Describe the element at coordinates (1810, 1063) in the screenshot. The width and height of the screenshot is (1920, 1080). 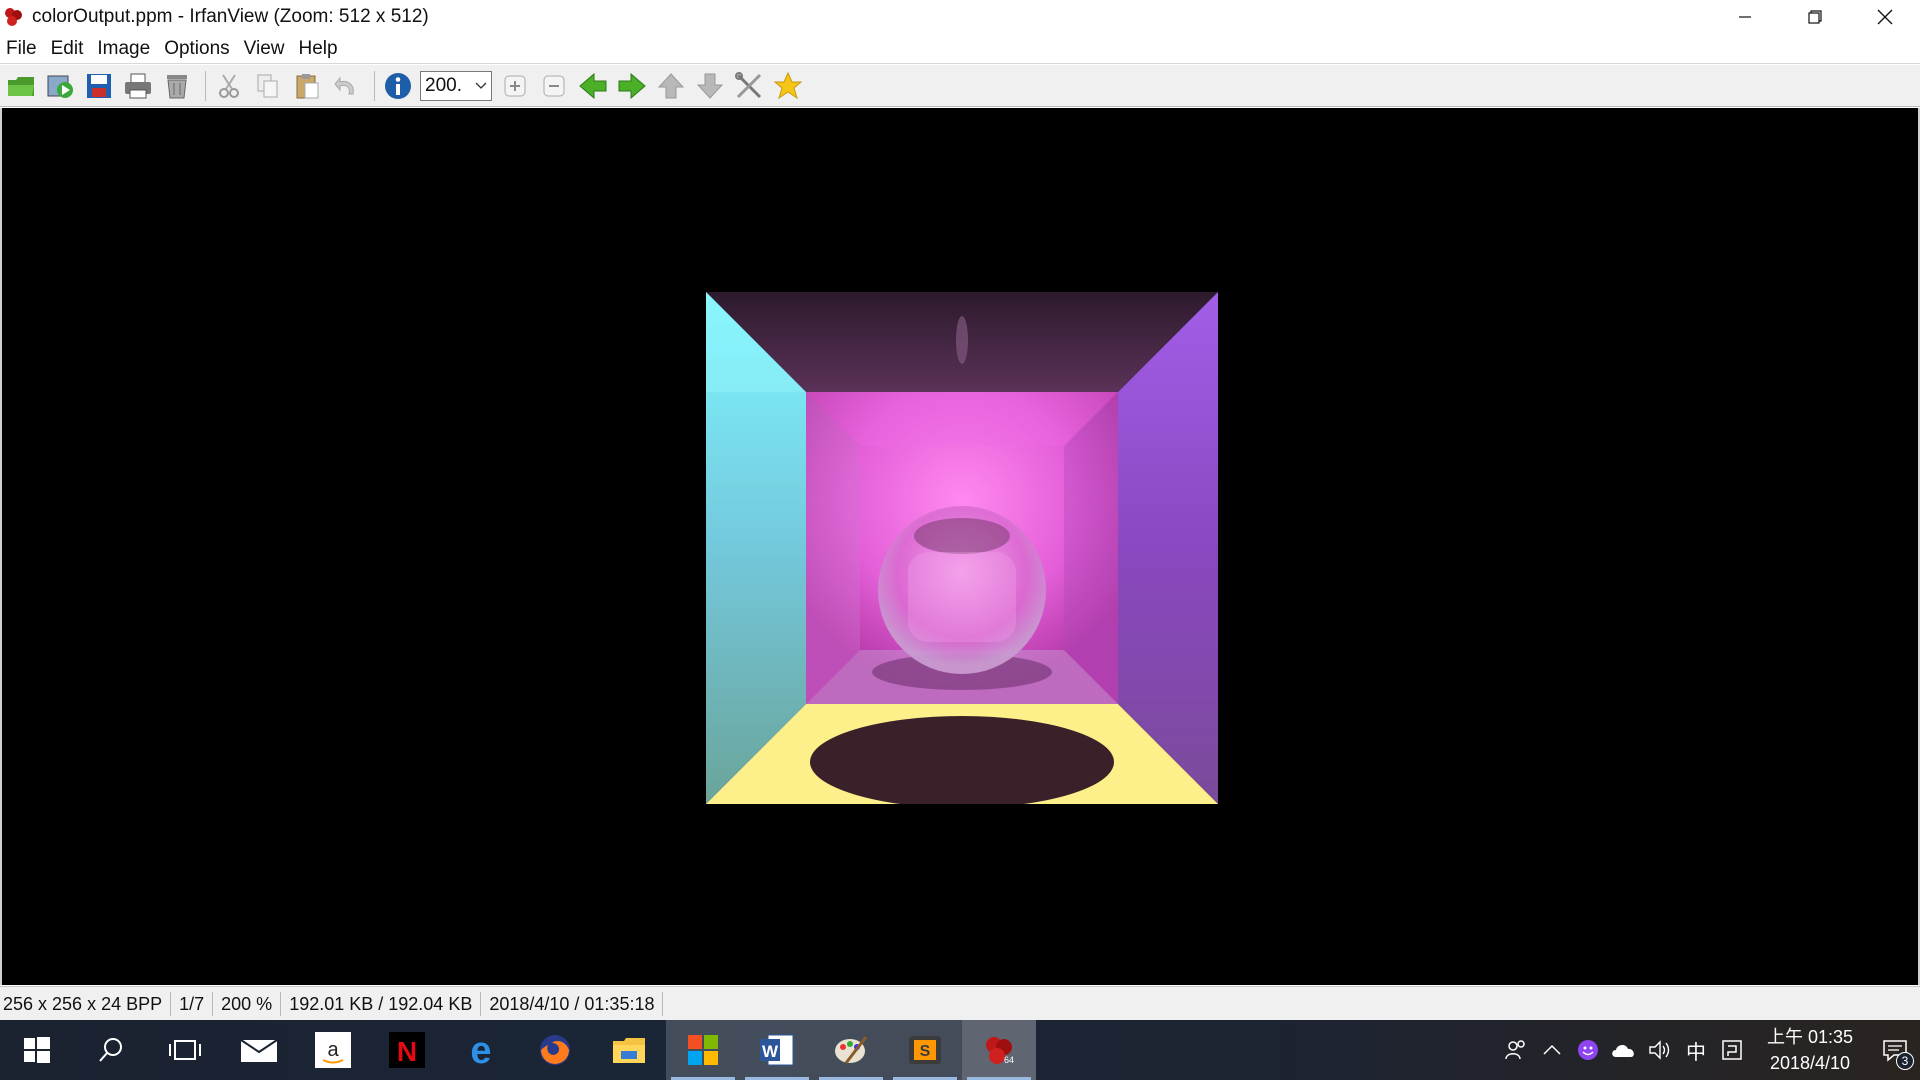
I see `clock-date: 2018/4/10` at that location.